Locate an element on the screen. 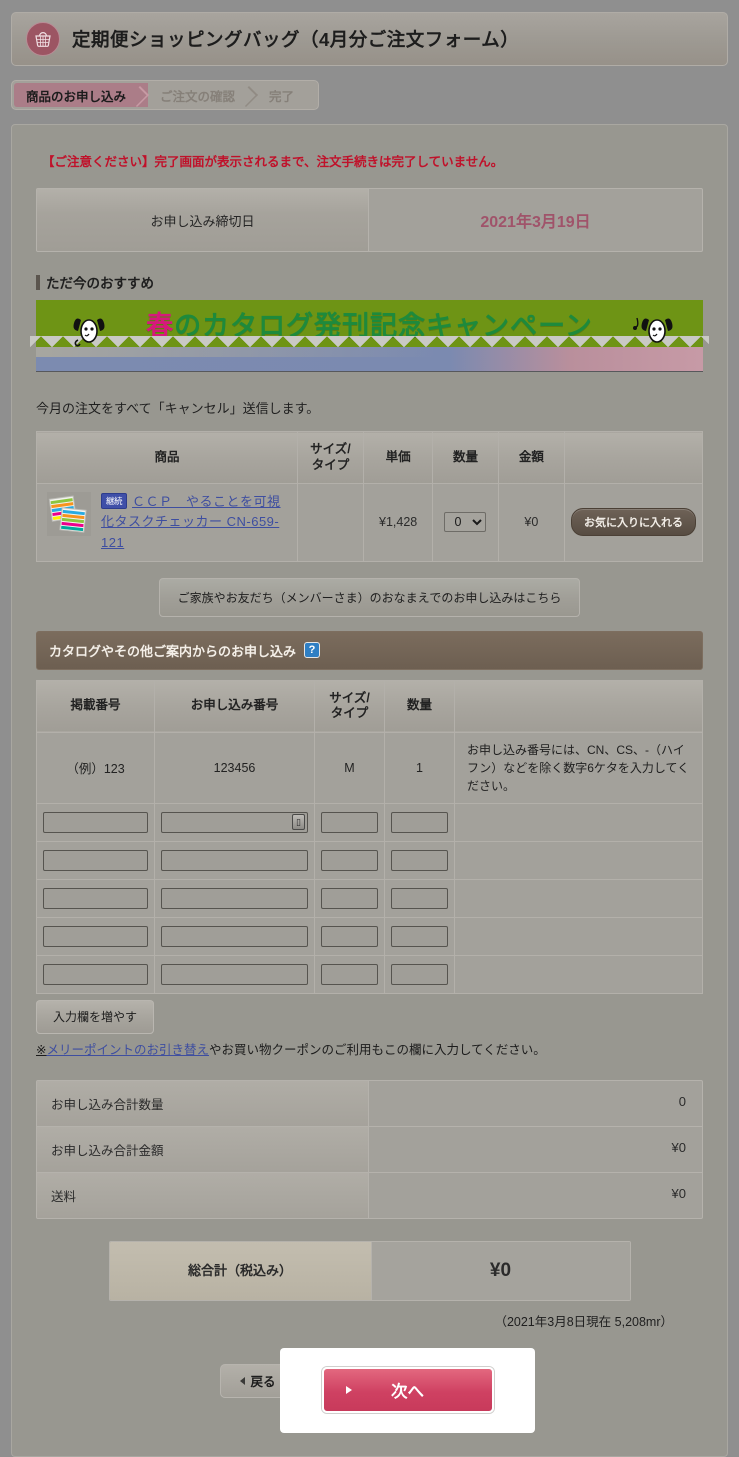  summary-value: 0 is located at coordinates (682, 1101).